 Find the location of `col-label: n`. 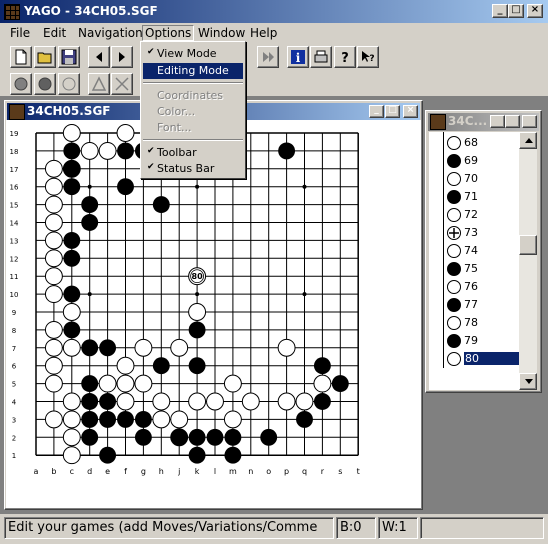

col-label: n is located at coordinates (250, 471).